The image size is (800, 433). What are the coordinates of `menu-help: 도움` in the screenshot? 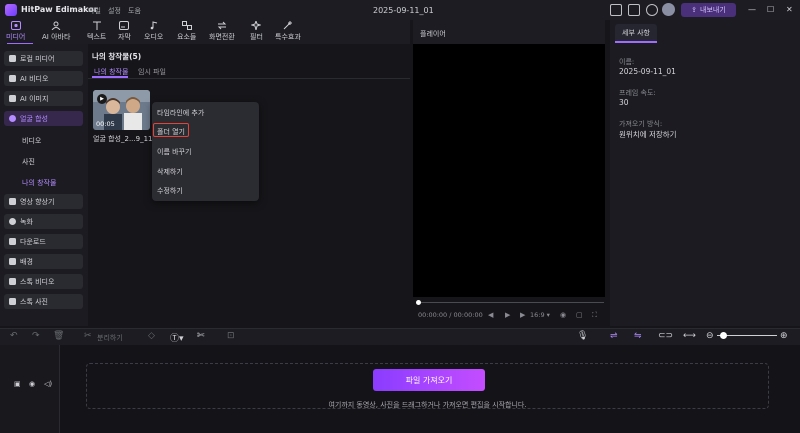 It's located at (134, 11).